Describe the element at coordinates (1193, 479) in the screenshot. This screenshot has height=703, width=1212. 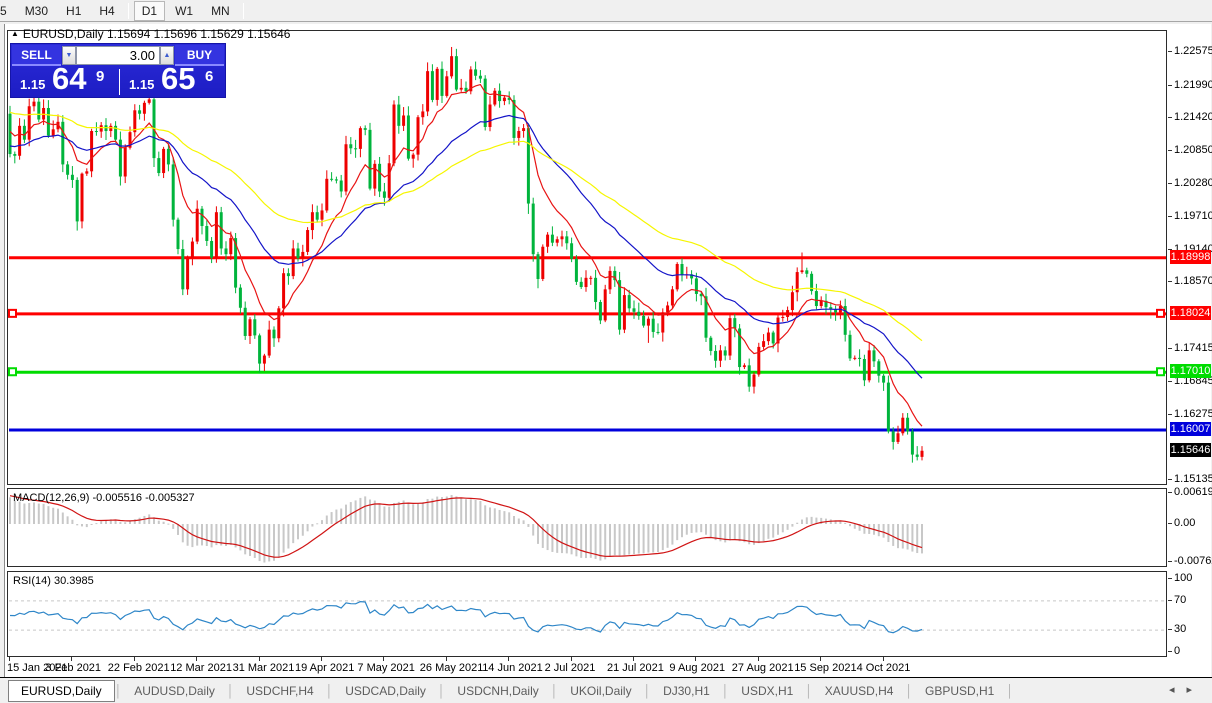
I see `axis-price-label: 1.15135` at that location.